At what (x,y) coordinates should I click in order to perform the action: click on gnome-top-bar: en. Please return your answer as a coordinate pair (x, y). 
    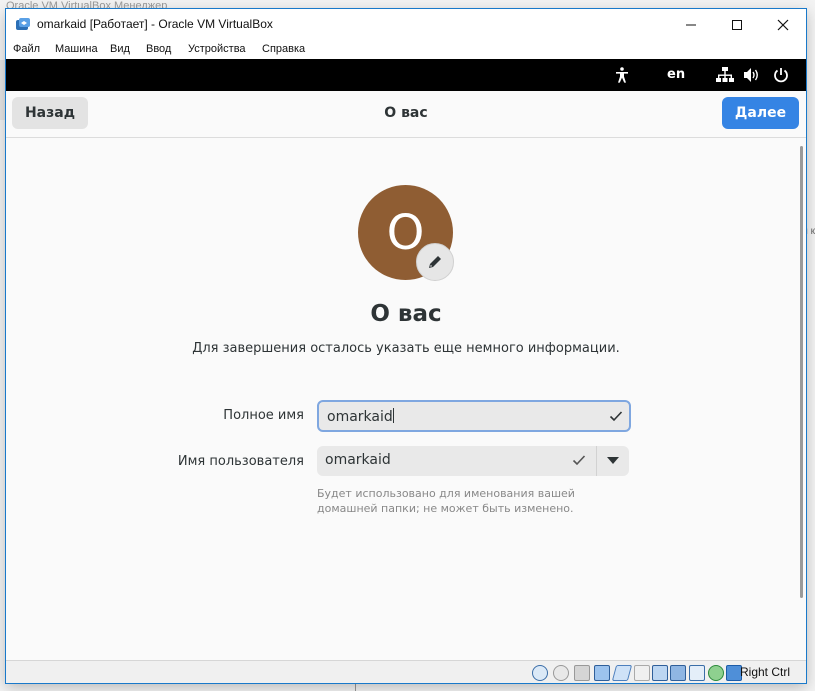
    Looking at the image, I should click on (406, 75).